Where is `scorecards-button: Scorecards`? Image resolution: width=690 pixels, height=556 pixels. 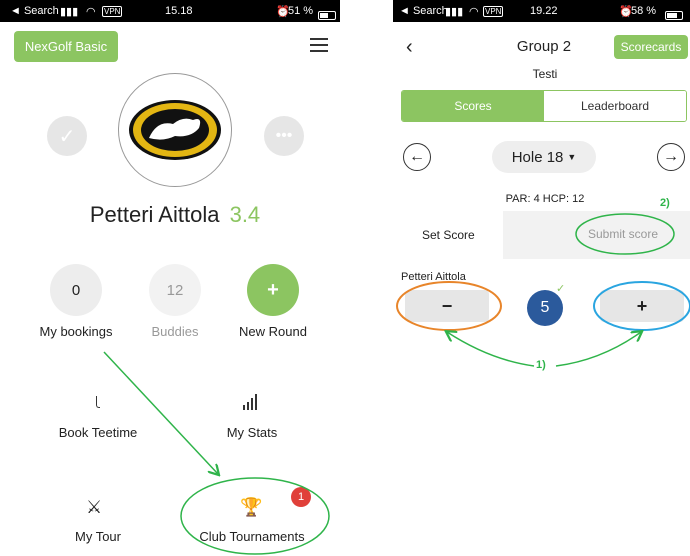 scorecards-button: Scorecards is located at coordinates (651, 47).